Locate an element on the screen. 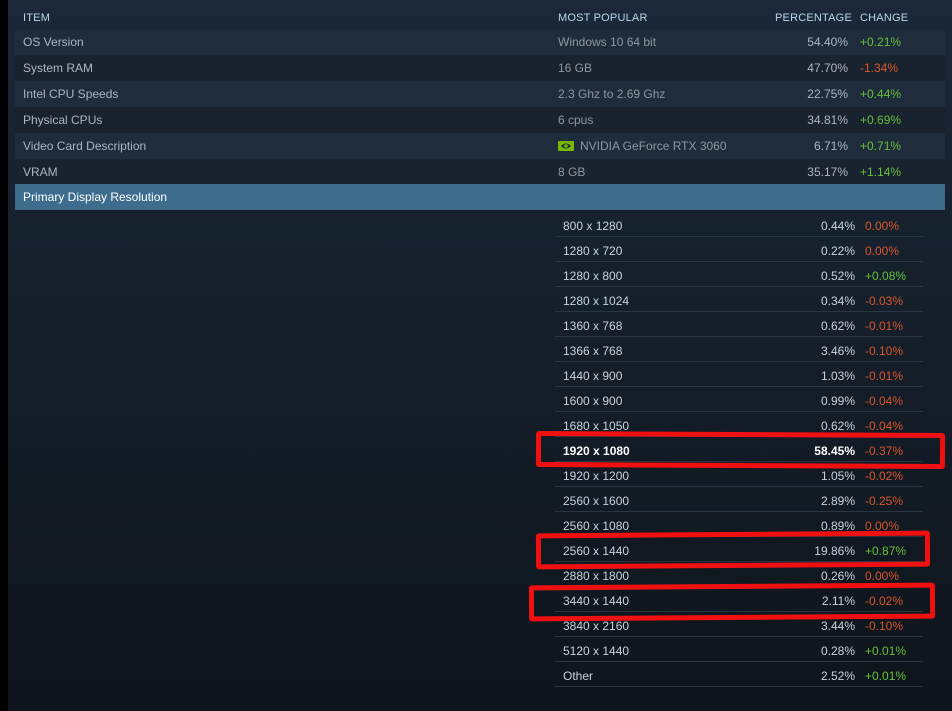 The width and height of the screenshot is (952, 711). resolution-row: 1600 x 900 0.99% -0.04% is located at coordinates (739, 399).